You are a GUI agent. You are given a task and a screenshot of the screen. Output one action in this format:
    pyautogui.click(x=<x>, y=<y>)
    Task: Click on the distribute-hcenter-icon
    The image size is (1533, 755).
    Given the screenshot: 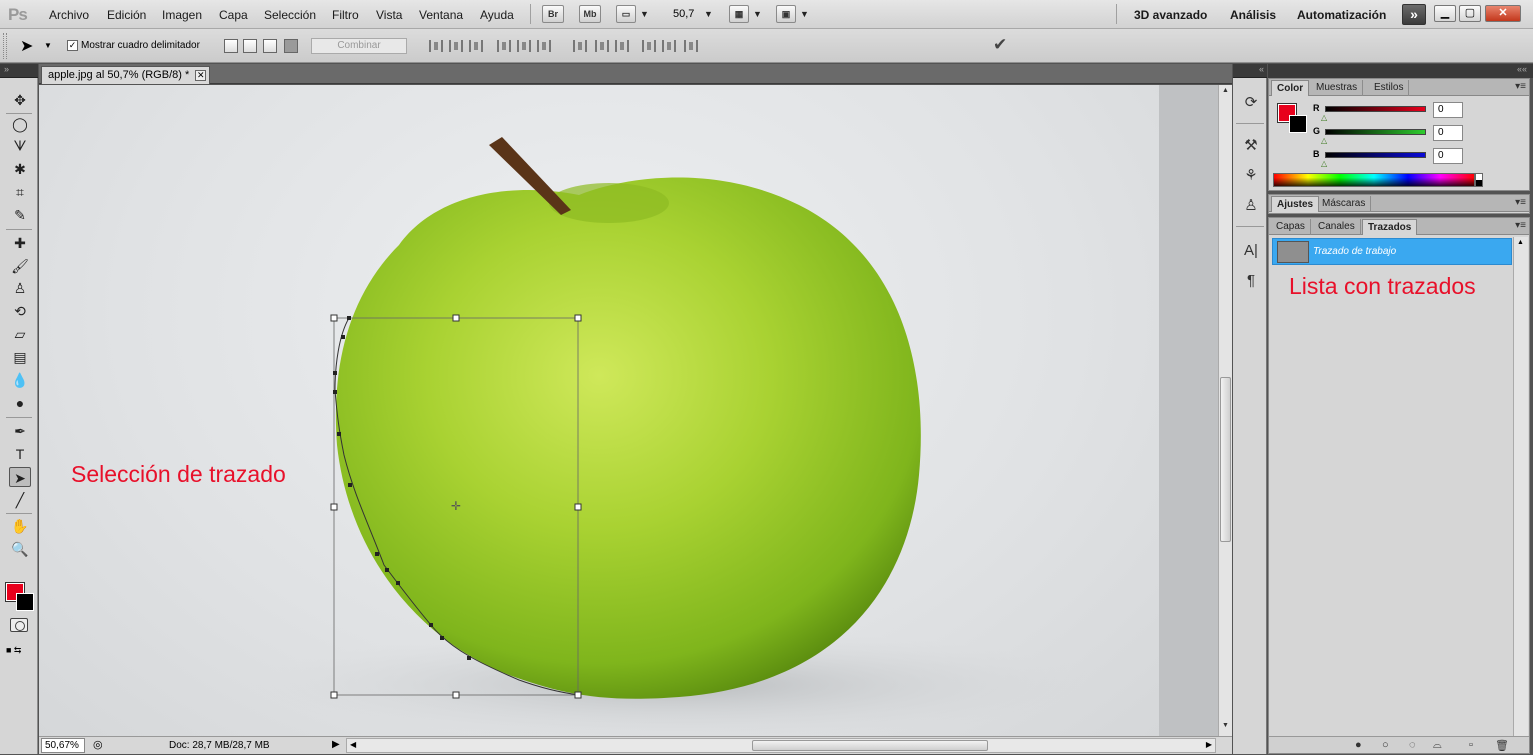 What is the action you would take?
    pyautogui.click(x=669, y=46)
    